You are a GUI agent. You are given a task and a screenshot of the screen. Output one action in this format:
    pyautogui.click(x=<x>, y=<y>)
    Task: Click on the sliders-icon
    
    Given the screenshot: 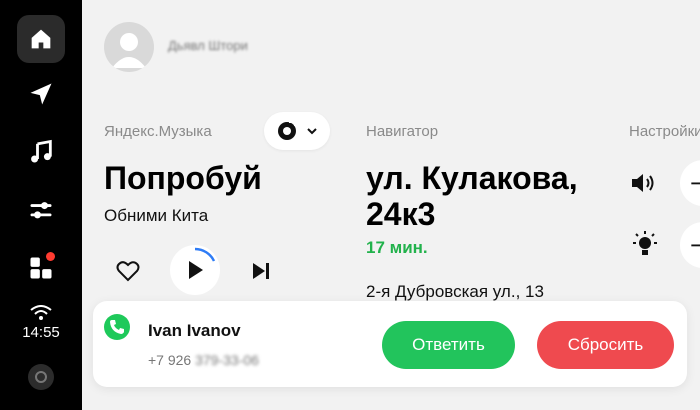 What is the action you would take?
    pyautogui.click(x=41, y=210)
    